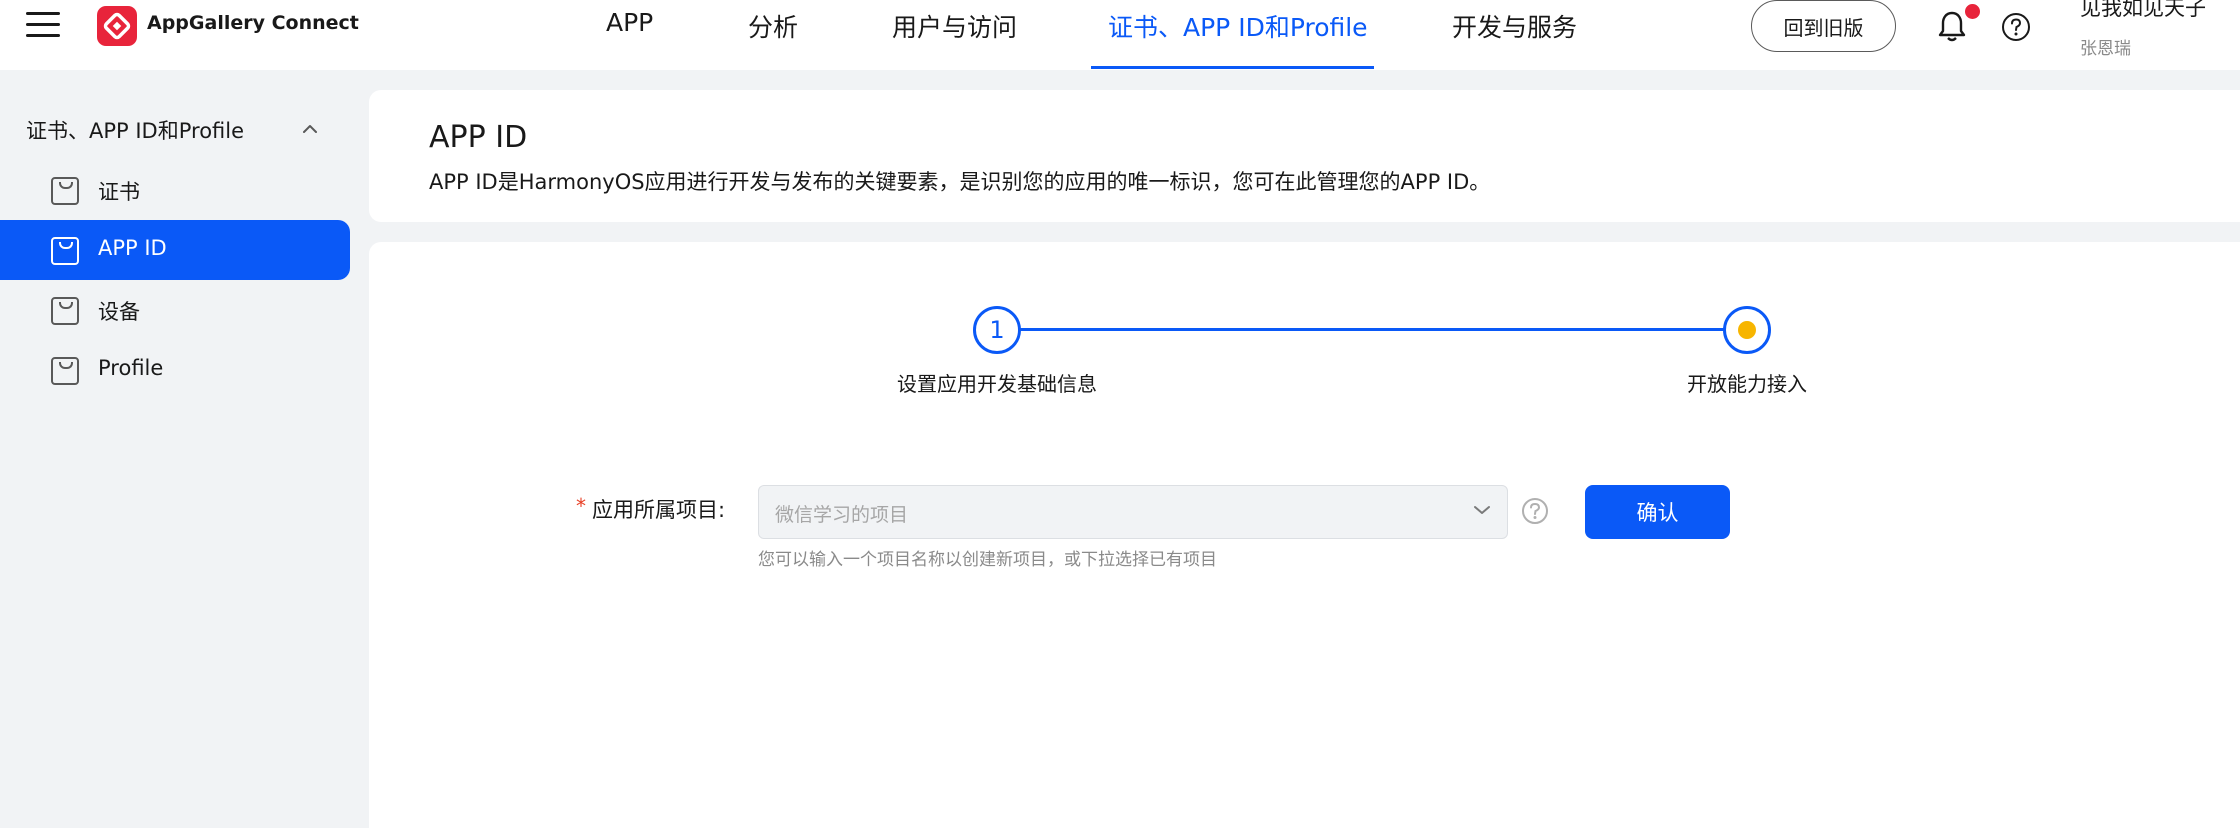  Describe the element at coordinates (117, 26) in the screenshot. I see `appgallery-logo-icon` at that location.